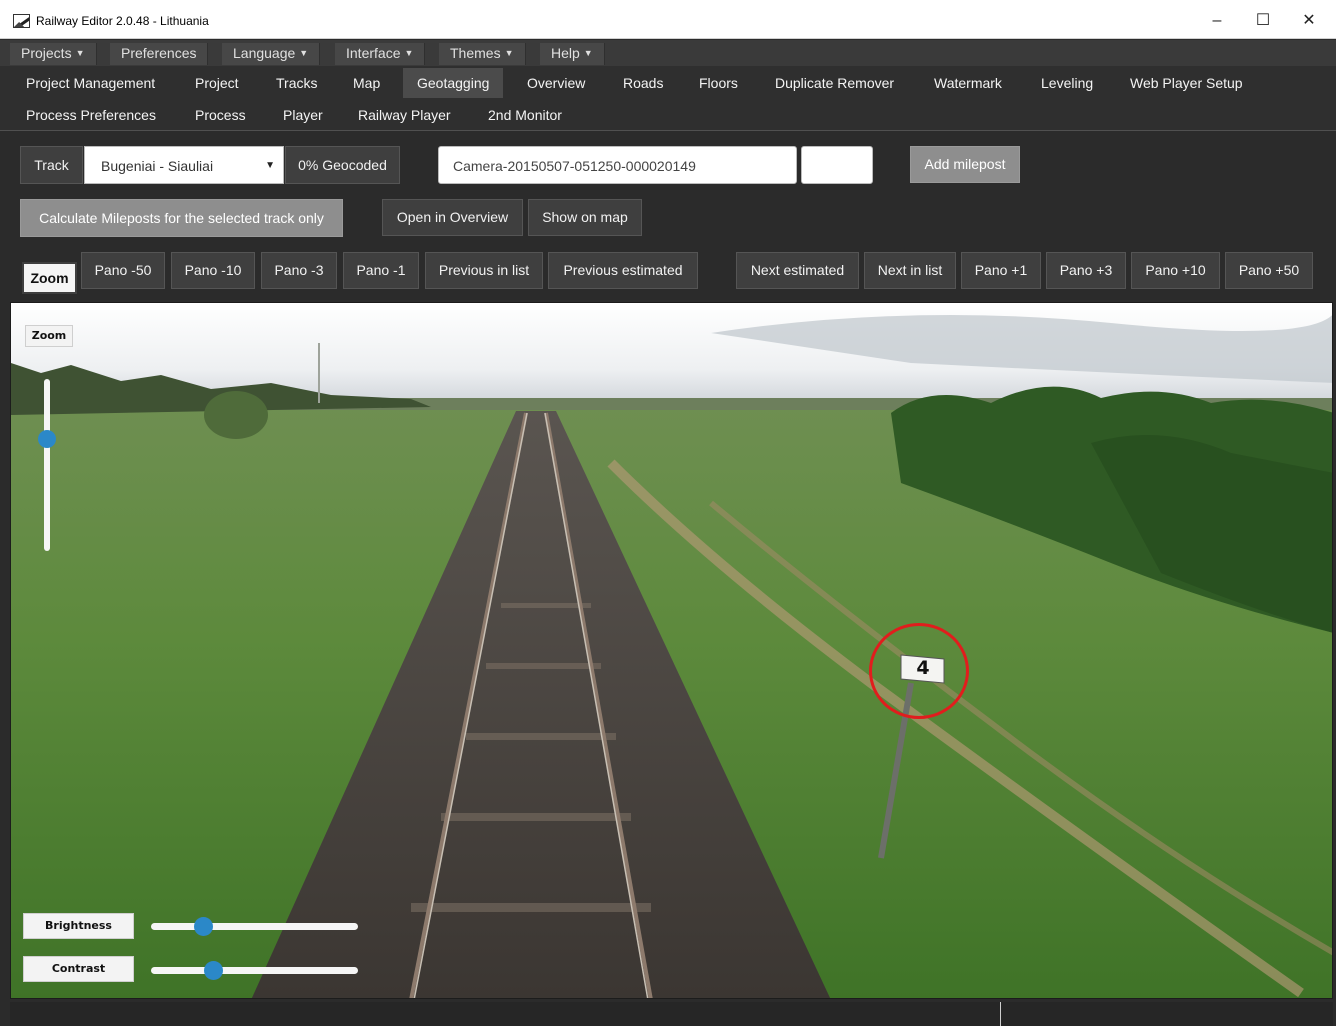 The width and height of the screenshot is (1336, 1026). What do you see at coordinates (797, 270) in the screenshot?
I see `next-estimated-button: Next estimated` at bounding box center [797, 270].